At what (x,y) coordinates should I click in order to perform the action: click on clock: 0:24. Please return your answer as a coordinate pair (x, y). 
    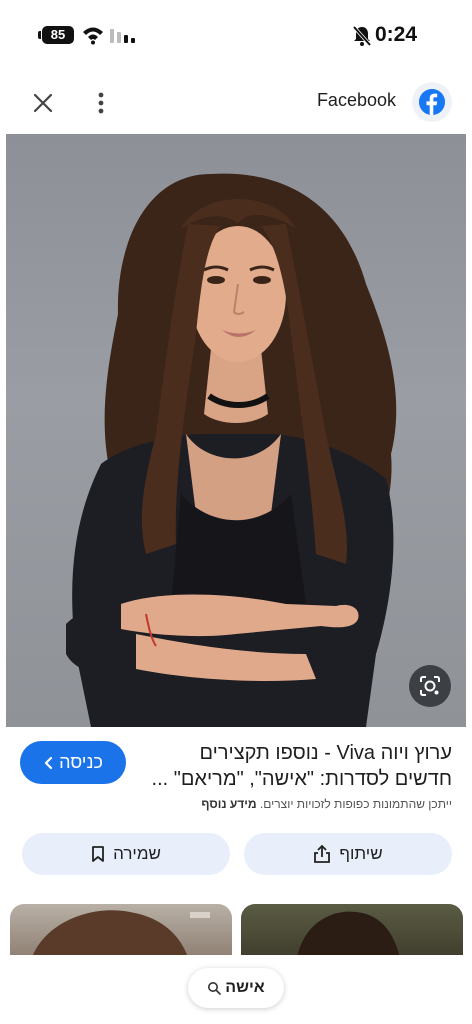
    Looking at the image, I should click on (396, 34).